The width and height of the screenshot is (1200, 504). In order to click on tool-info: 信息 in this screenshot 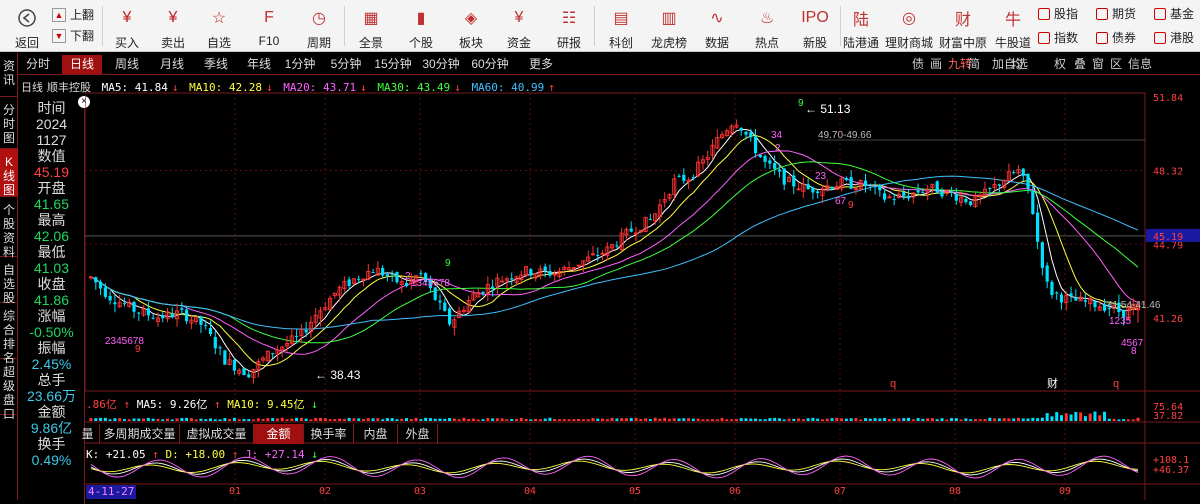, I will do `click(1140, 63)`.